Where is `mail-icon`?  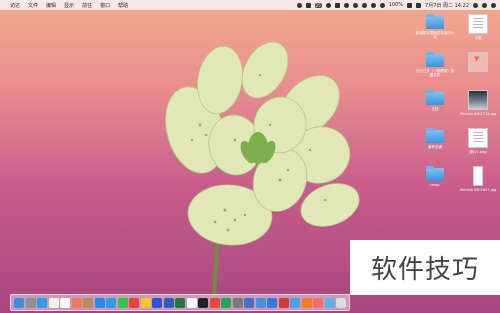
mail-icon is located at coordinates (295, 302).